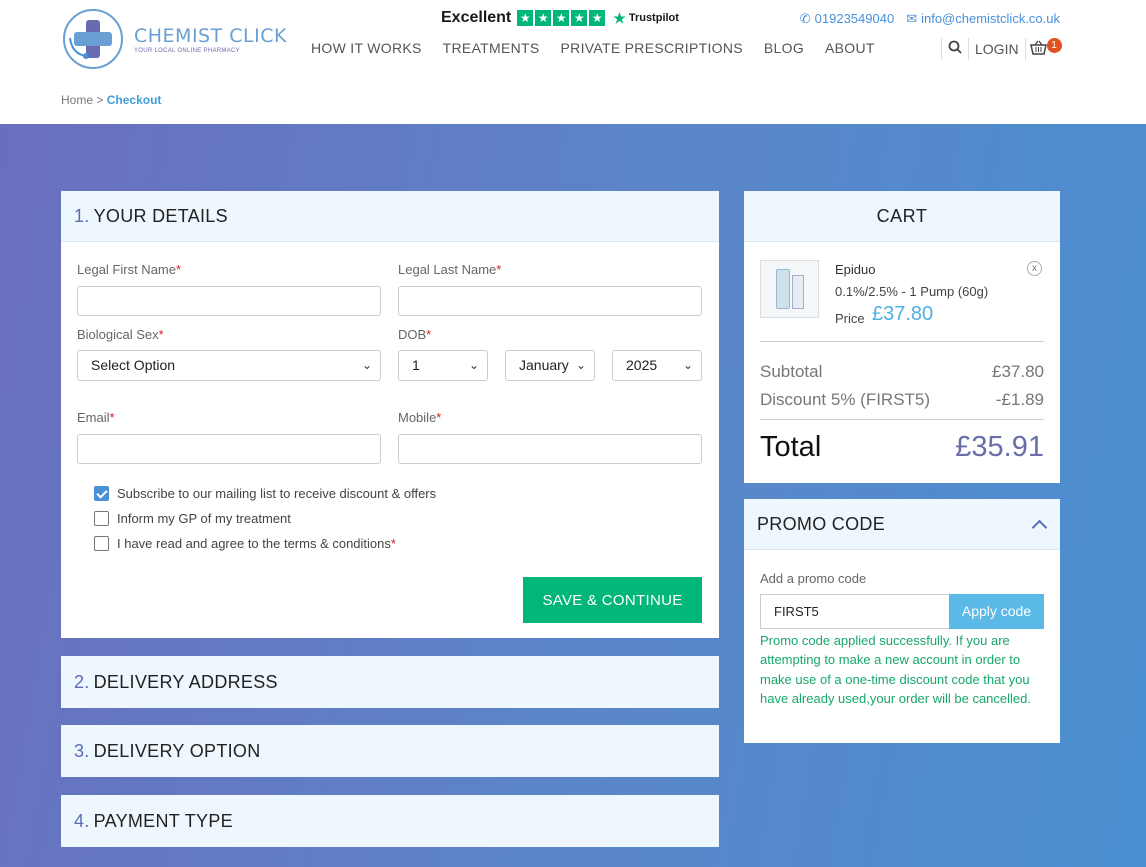 This screenshot has height=867, width=1146. What do you see at coordinates (210, 35) in the screenshot?
I see `logo-name: CHEMIST CLICK` at bounding box center [210, 35].